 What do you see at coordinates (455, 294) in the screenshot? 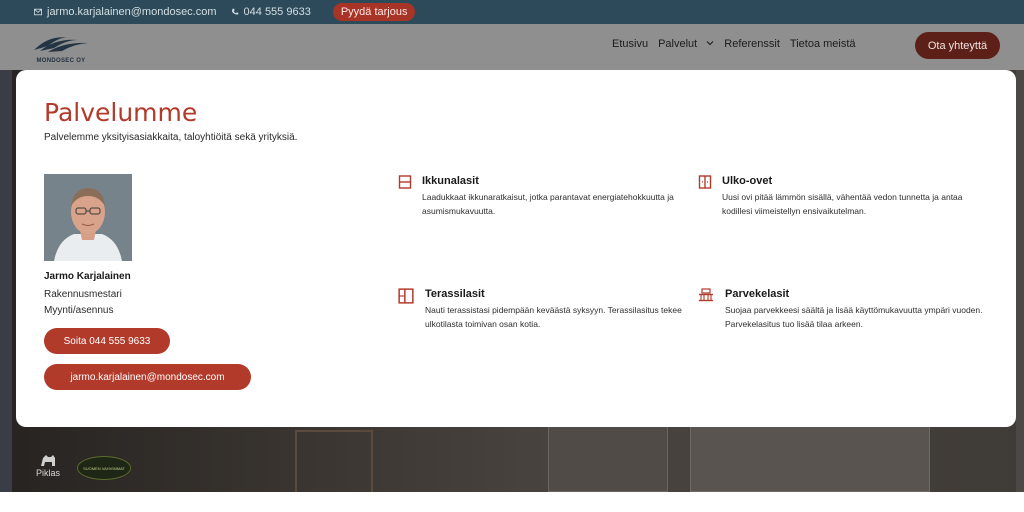
I see `service-title: Terassilasit` at bounding box center [455, 294].